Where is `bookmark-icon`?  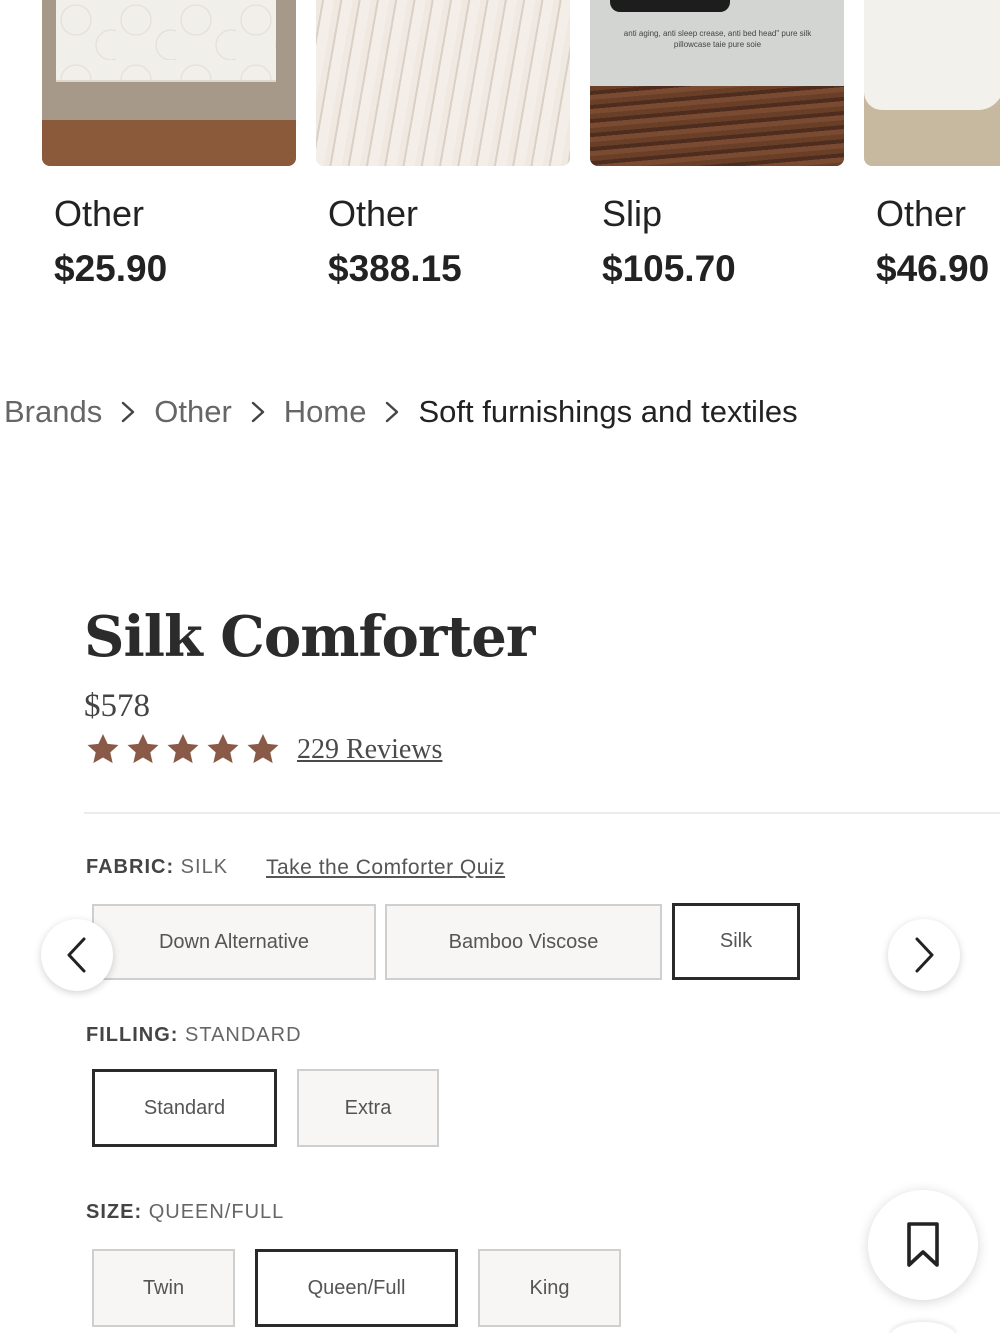 bookmark-icon is located at coordinates (923, 1244).